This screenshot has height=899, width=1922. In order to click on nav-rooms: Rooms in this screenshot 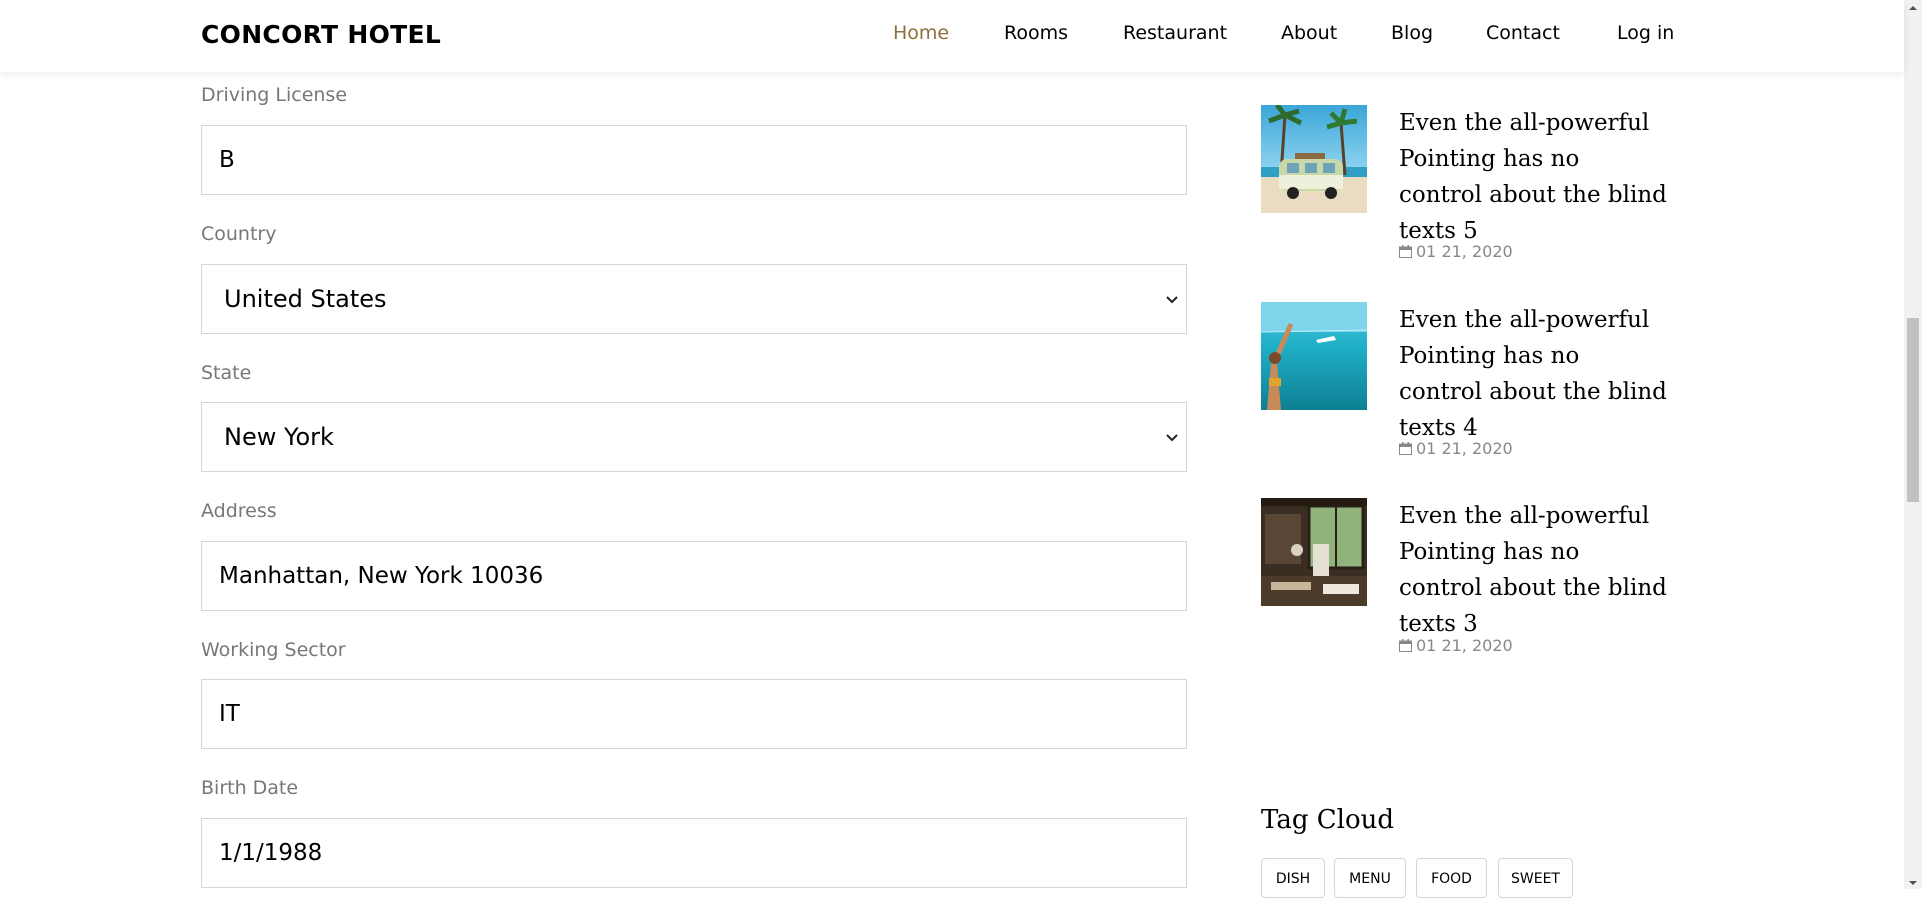, I will do `click(1036, 33)`.